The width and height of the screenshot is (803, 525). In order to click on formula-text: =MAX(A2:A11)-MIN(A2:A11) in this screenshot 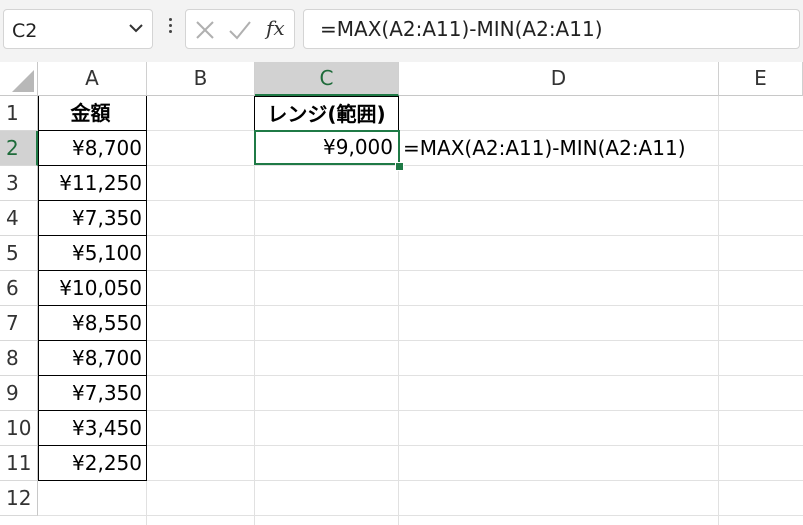, I will do `click(461, 29)`.